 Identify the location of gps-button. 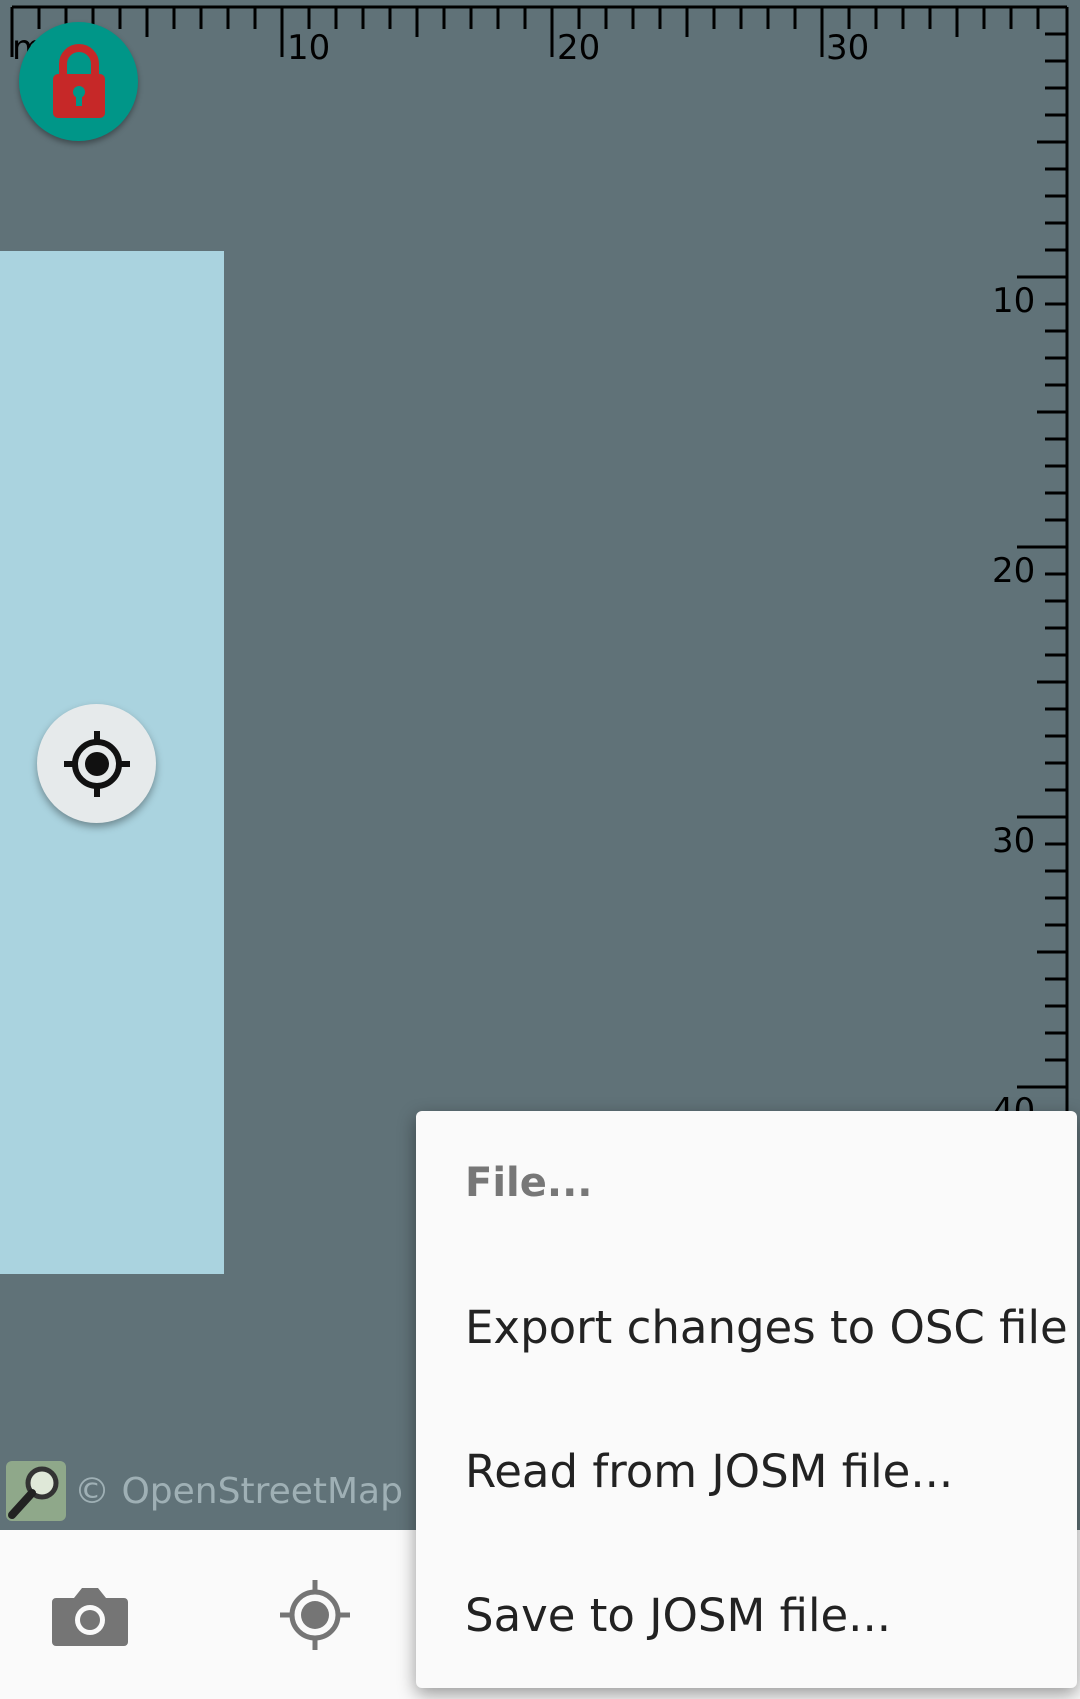
(96, 763).